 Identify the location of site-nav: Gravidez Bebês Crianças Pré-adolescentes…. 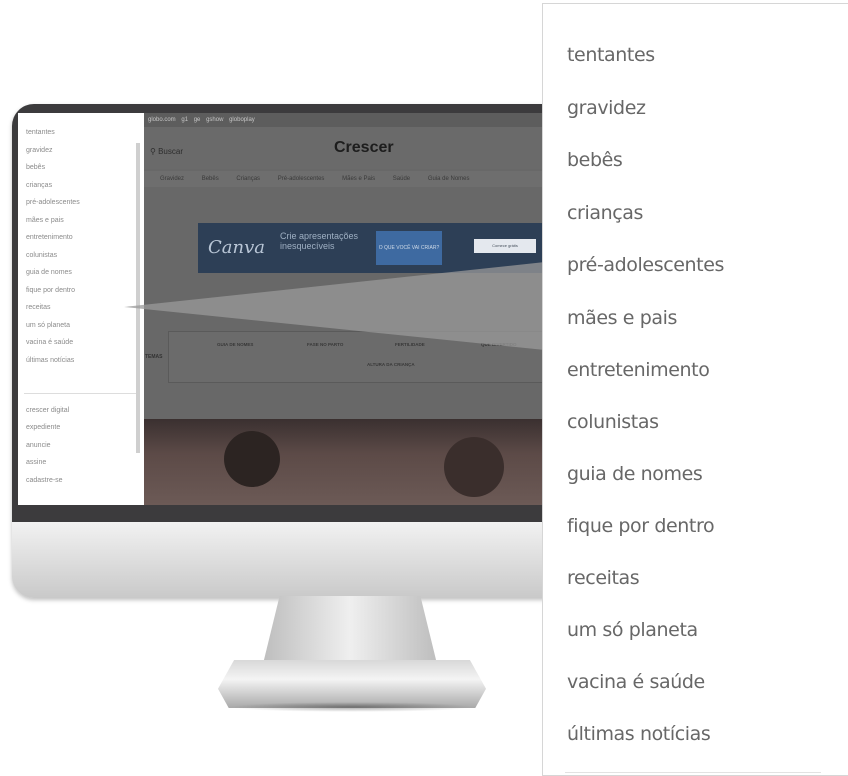
(373, 179).